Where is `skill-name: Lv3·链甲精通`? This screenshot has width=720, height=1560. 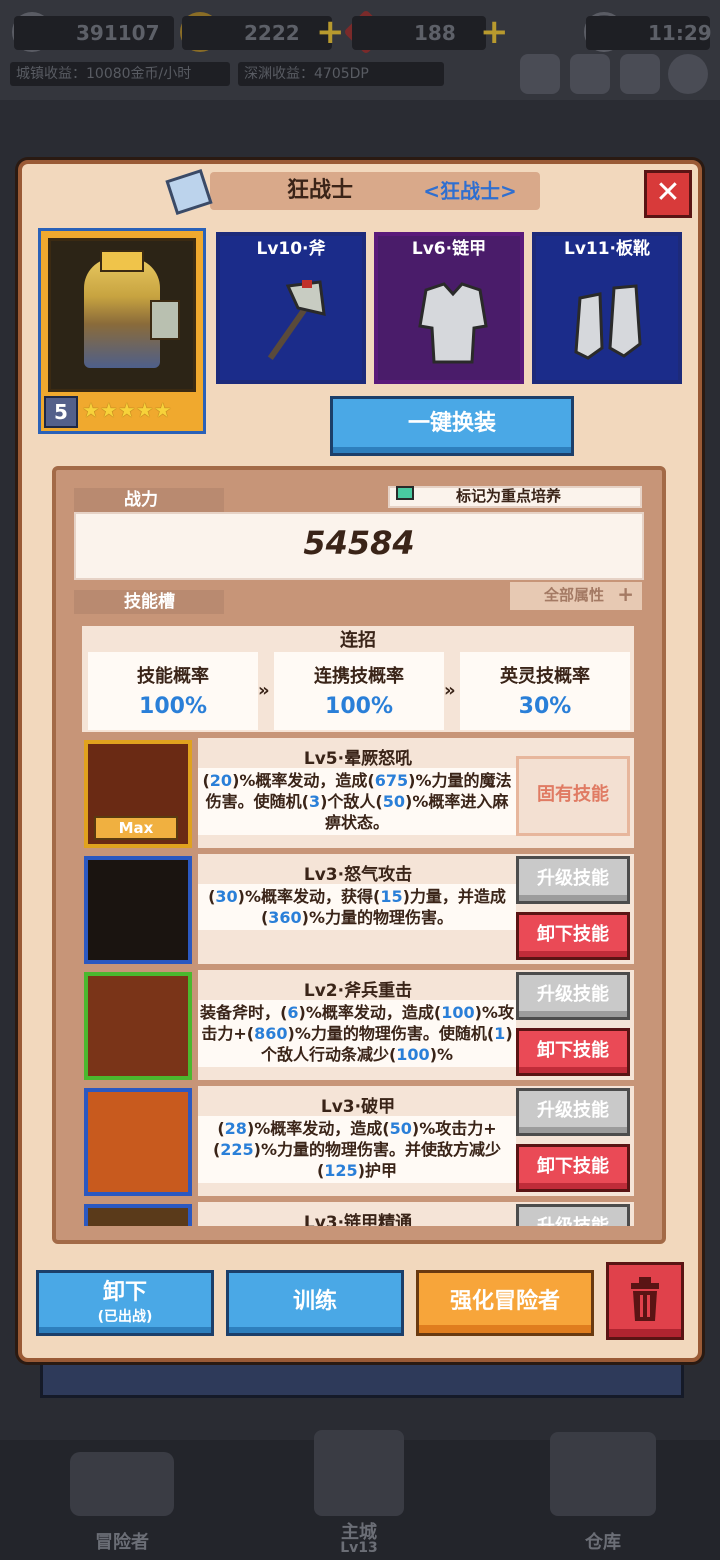 skill-name: Lv3·链甲精通 is located at coordinates (358, 1219).